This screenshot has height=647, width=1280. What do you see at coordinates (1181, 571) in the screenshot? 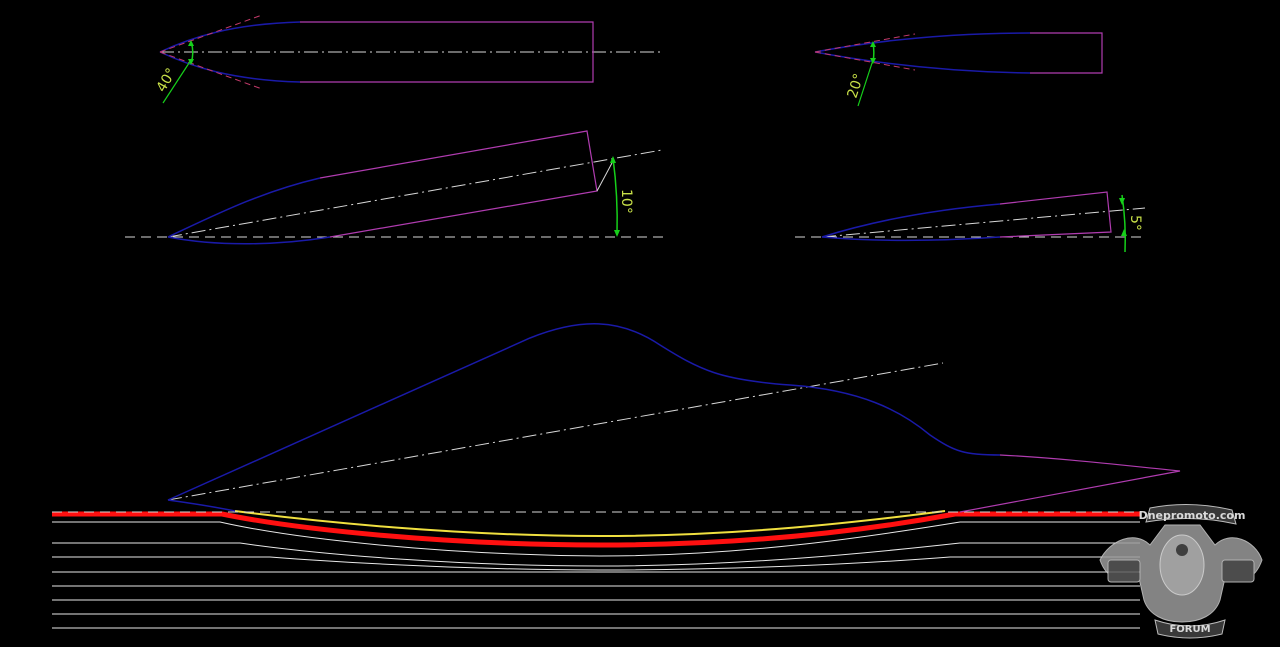
I see `forum-watermark: Dnepromoto.com FORUM` at bounding box center [1181, 571].